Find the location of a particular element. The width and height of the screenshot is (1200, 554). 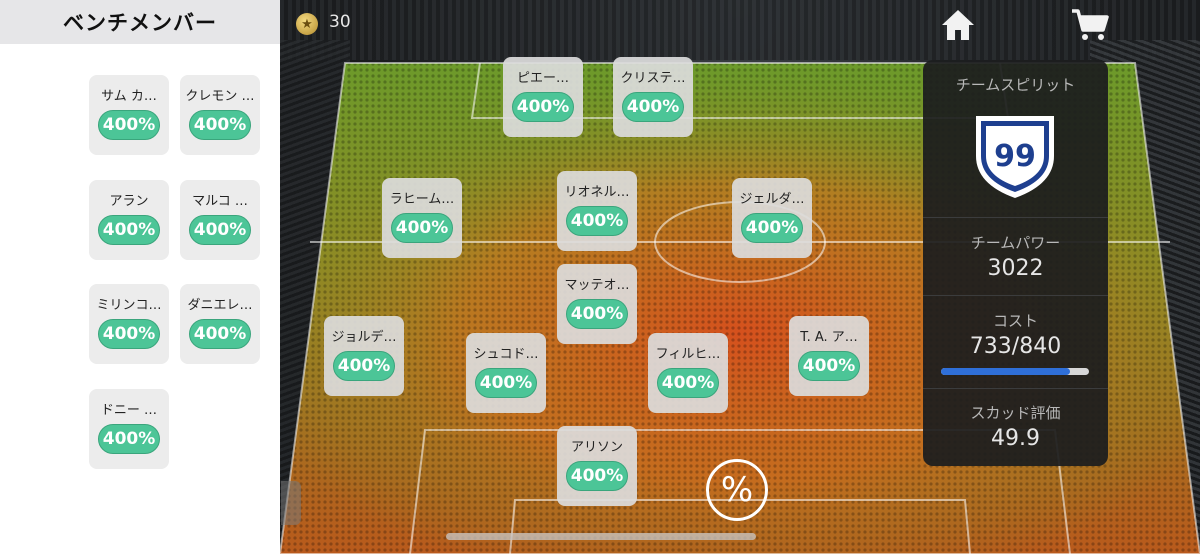

field-player-card: フィルヒ… 400% is located at coordinates (688, 373).